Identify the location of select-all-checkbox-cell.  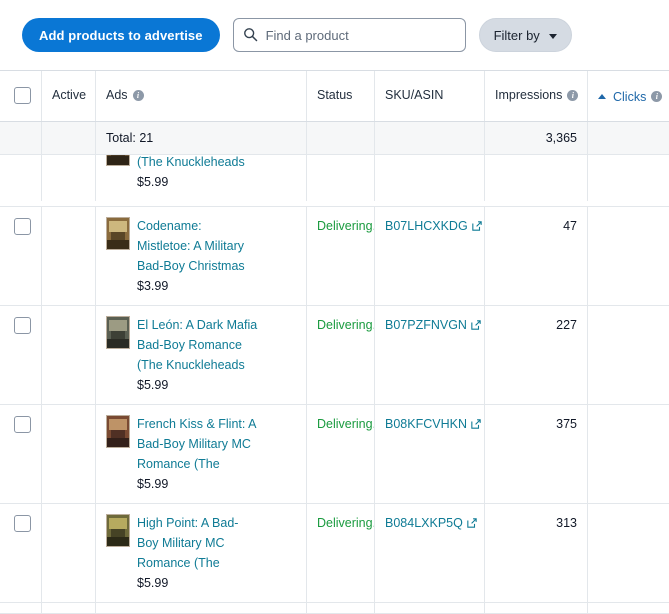
(21, 96).